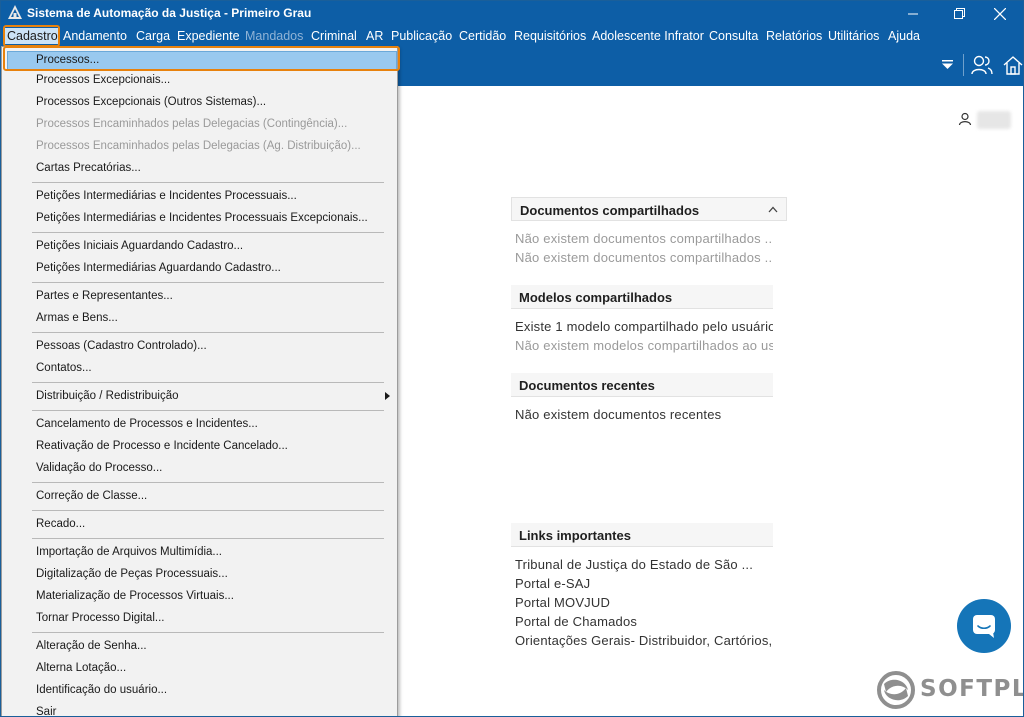 This screenshot has height=717, width=1024. Describe the element at coordinates (482, 36) in the screenshot. I see `menu-certidao: Certidão` at that location.